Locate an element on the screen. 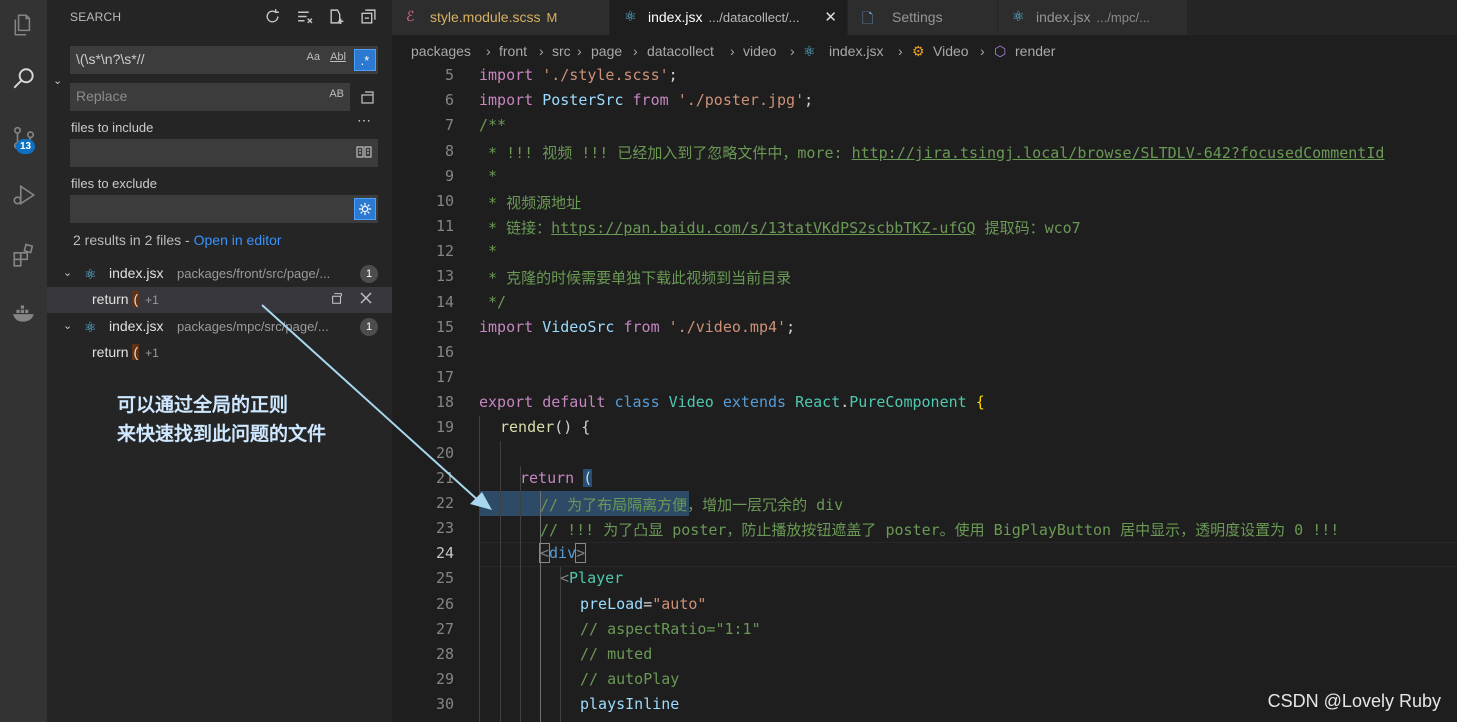  files-to-include-label: files to include is located at coordinates (112, 127).